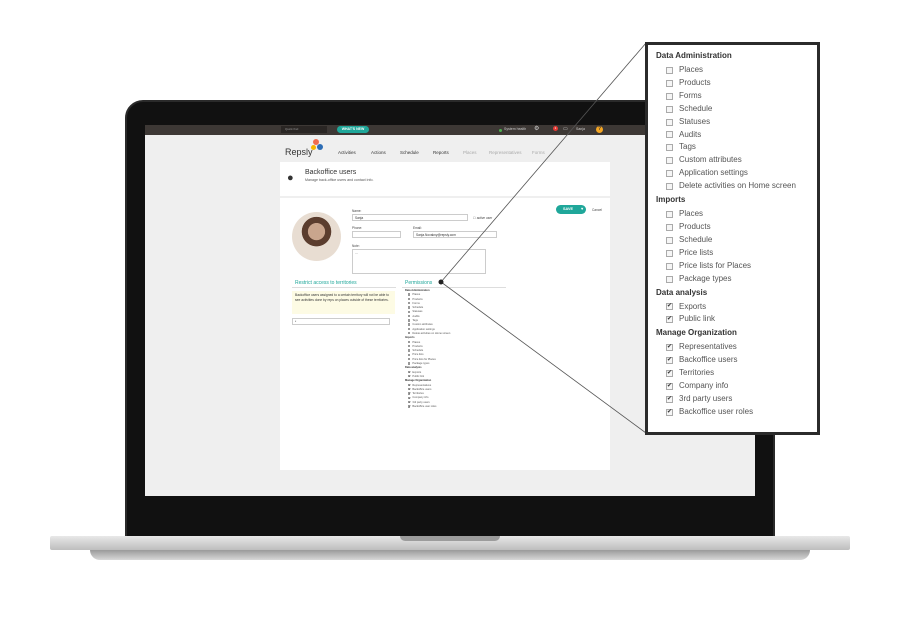 The width and height of the screenshot is (900, 629). I want to click on permission-label: Backoffice user roles, so click(716, 411).